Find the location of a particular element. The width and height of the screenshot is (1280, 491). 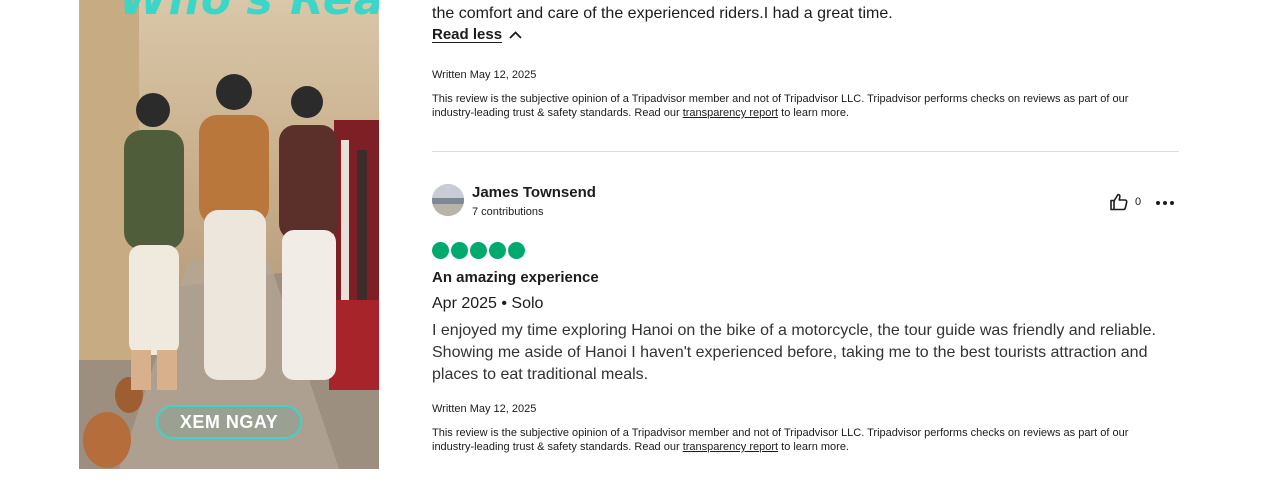

avatar-image is located at coordinates (448, 200).